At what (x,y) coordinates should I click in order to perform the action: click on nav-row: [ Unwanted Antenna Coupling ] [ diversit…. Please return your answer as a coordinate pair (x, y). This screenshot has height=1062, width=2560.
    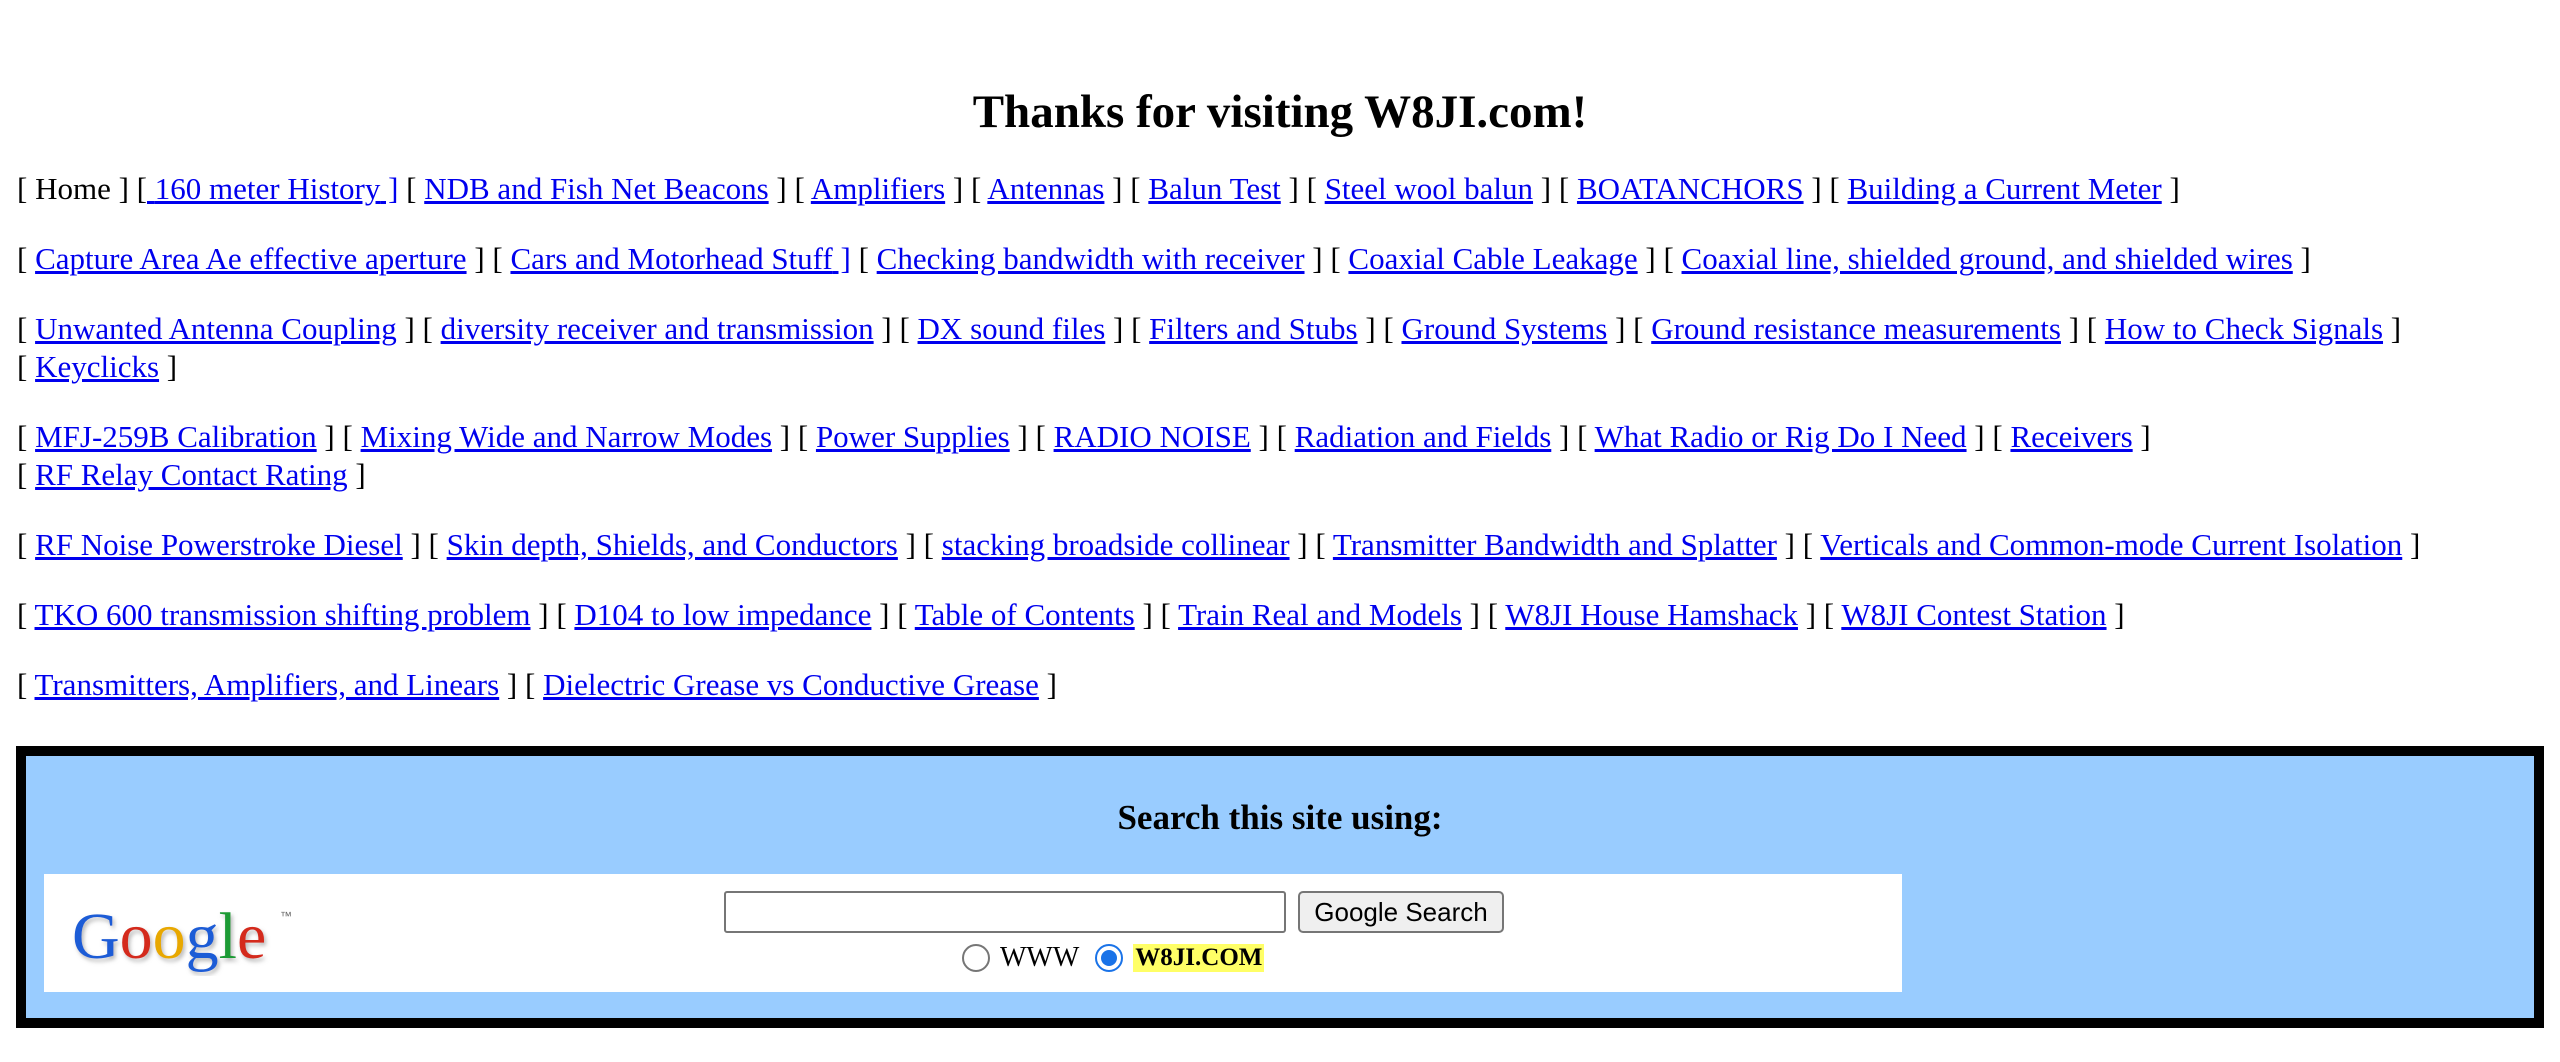
    Looking at the image, I should click on (1209, 347).